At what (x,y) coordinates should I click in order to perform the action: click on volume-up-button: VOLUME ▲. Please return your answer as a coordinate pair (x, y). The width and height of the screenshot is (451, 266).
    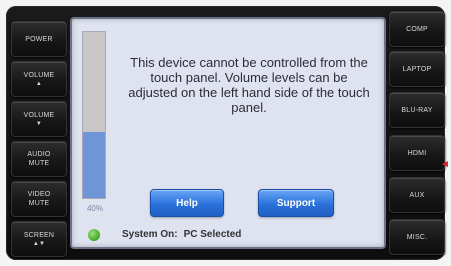
    Looking at the image, I should click on (39, 79).